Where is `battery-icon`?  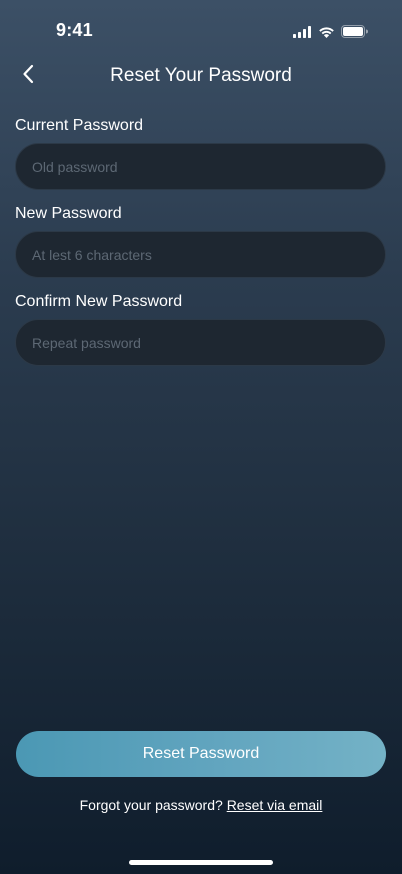 battery-icon is located at coordinates (354, 34).